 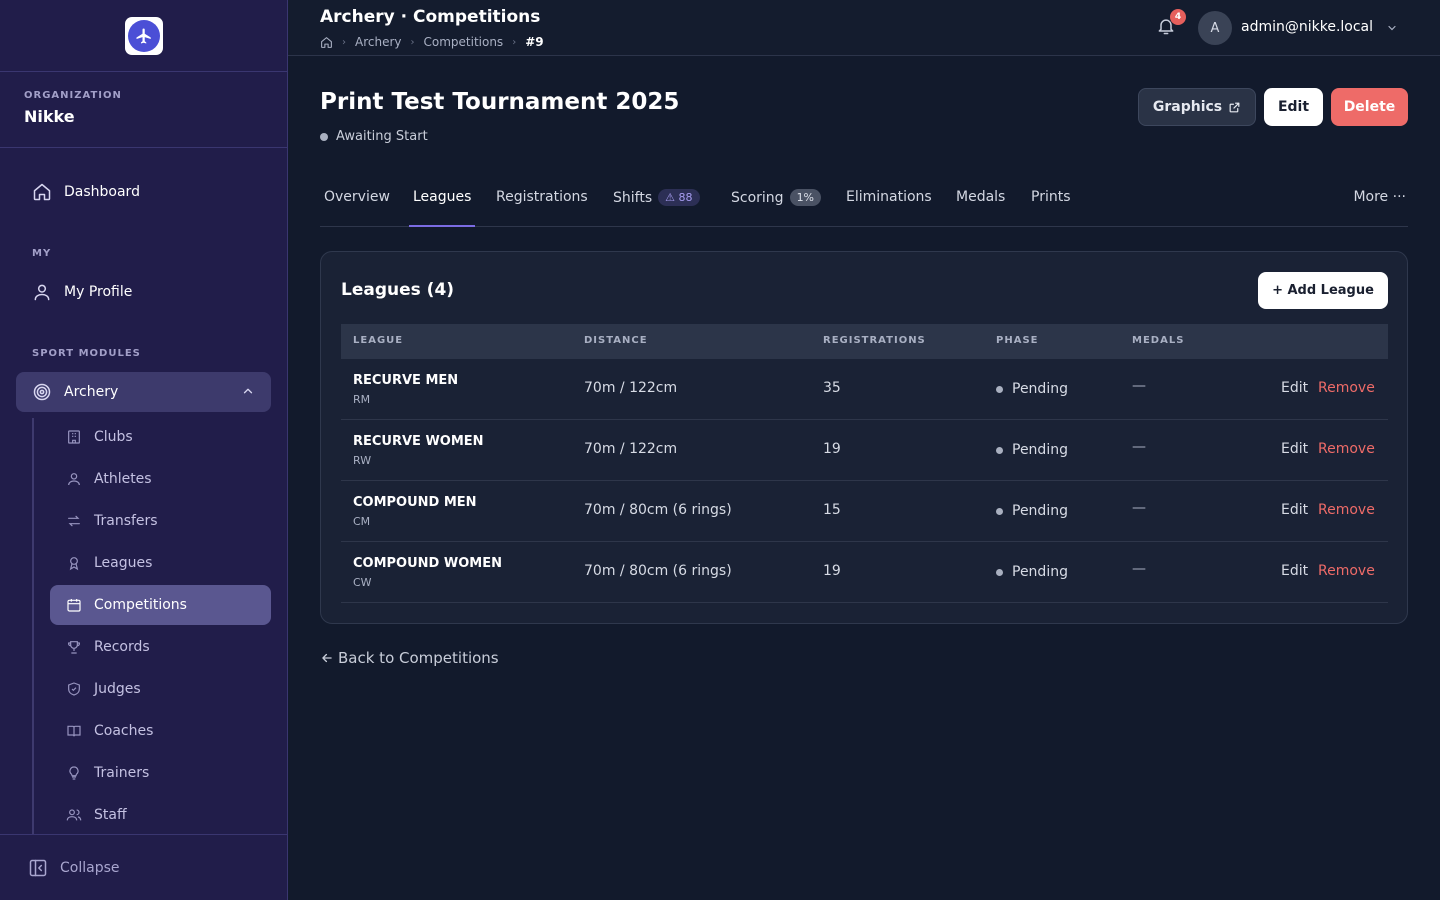 What do you see at coordinates (1392, 28) in the screenshot?
I see `chevron-down-icon` at bounding box center [1392, 28].